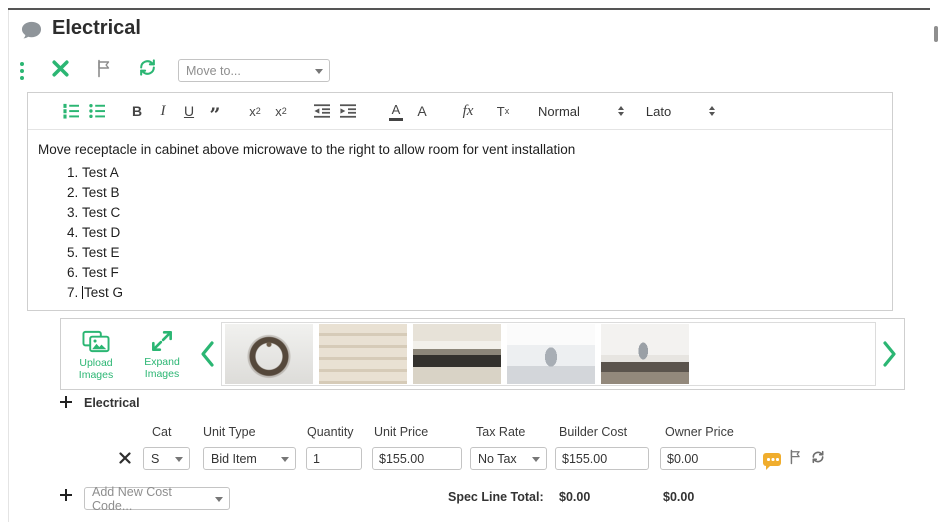 Image resolution: width=939 pixels, height=522 pixels. What do you see at coordinates (162, 368) in the screenshot?
I see `expand-images-label: Expand Images` at bounding box center [162, 368].